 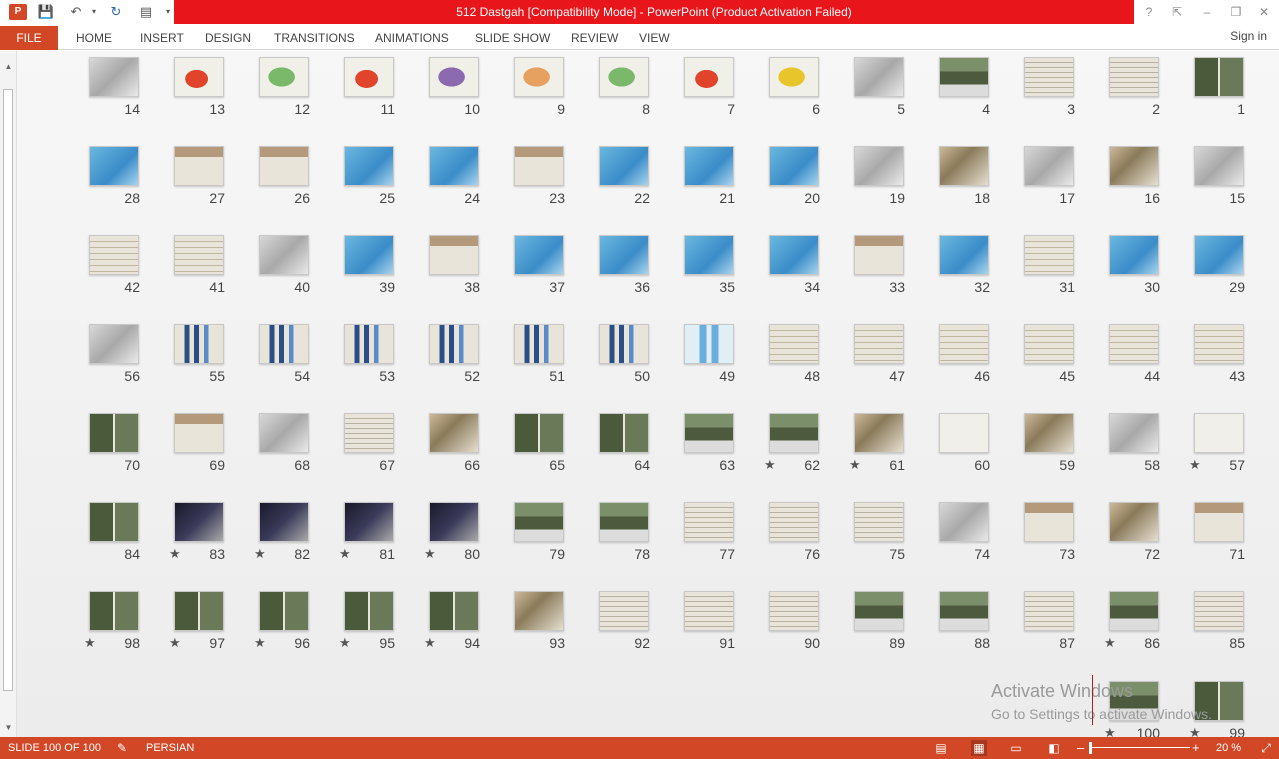 I want to click on slide-thumbnail: 53, so click(x=369, y=354).